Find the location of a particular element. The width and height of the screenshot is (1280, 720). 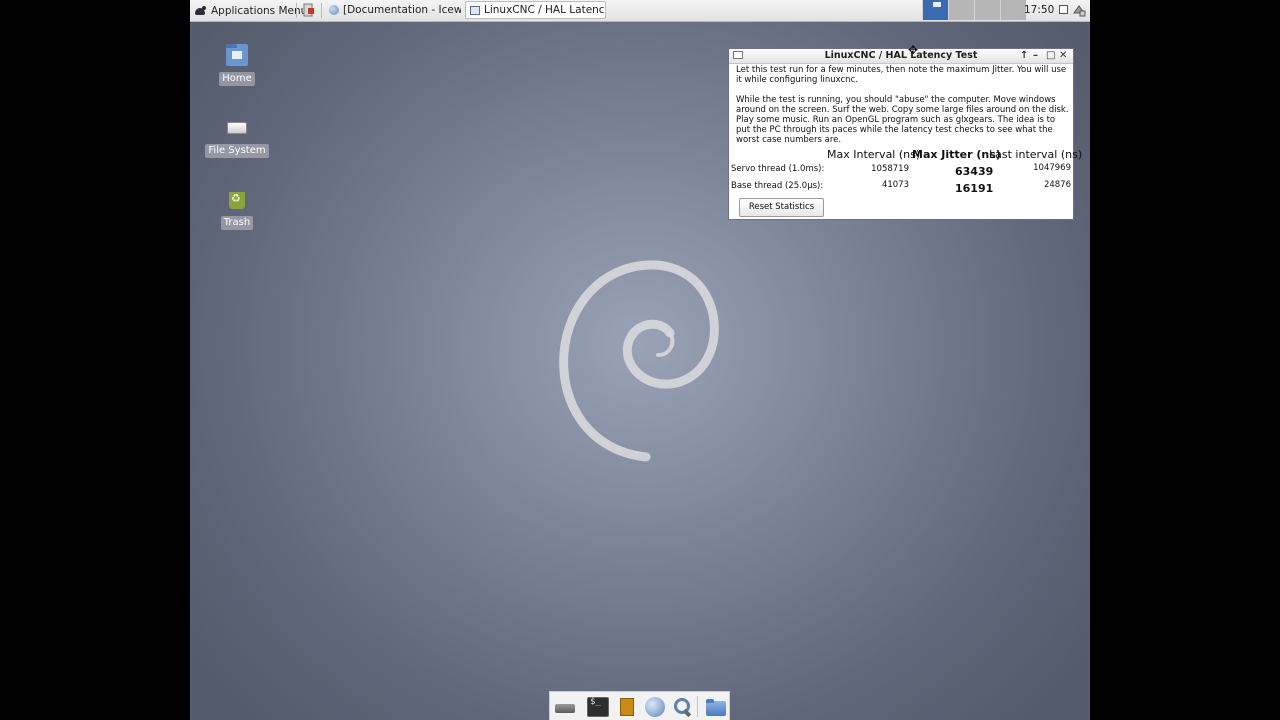

trash-icon is located at coordinates (237, 199).